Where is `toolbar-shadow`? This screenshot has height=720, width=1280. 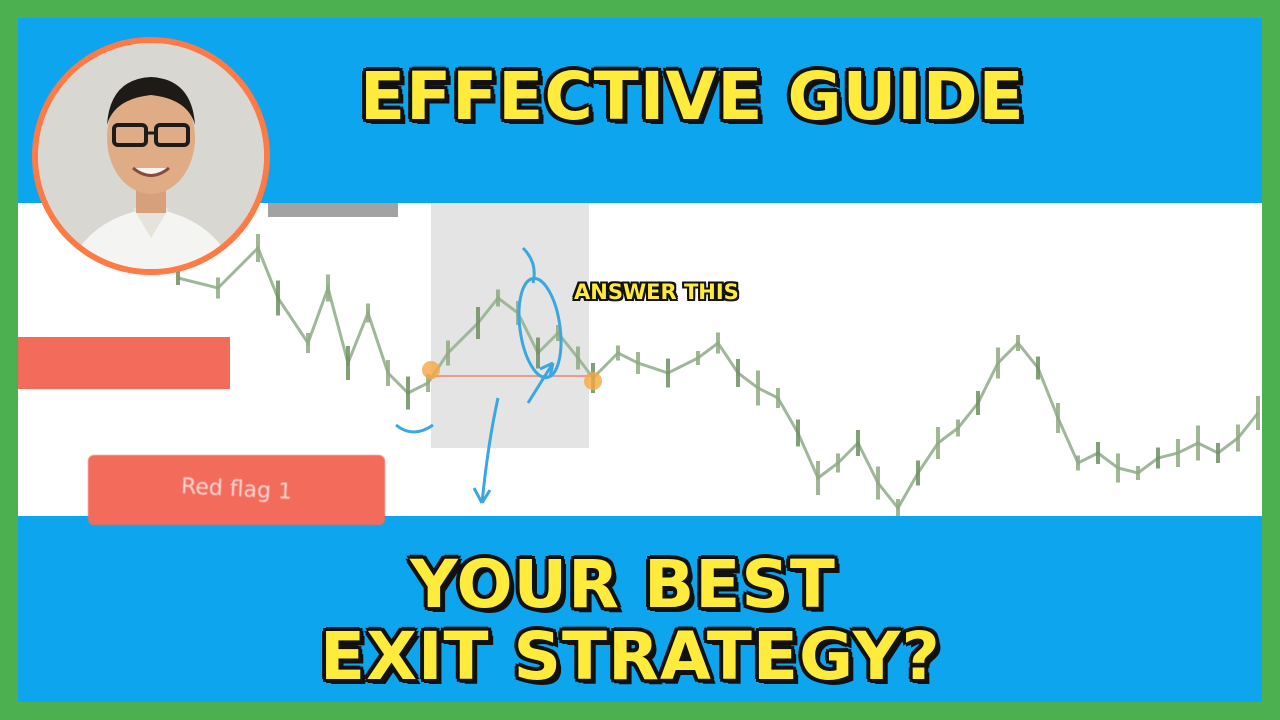
toolbar-shadow is located at coordinates (333, 210).